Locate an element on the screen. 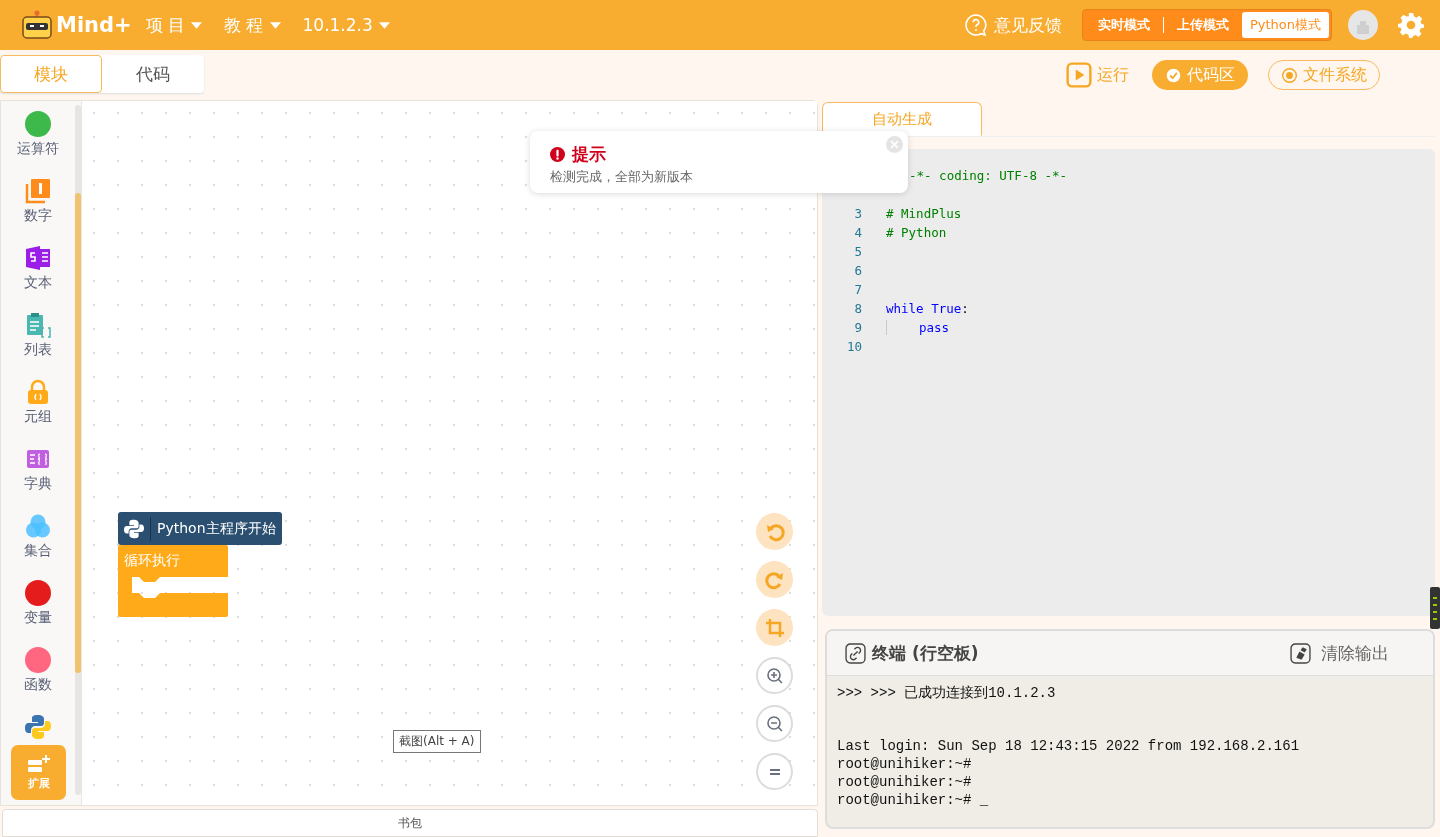  line-number: 3 is located at coordinates (858, 213).